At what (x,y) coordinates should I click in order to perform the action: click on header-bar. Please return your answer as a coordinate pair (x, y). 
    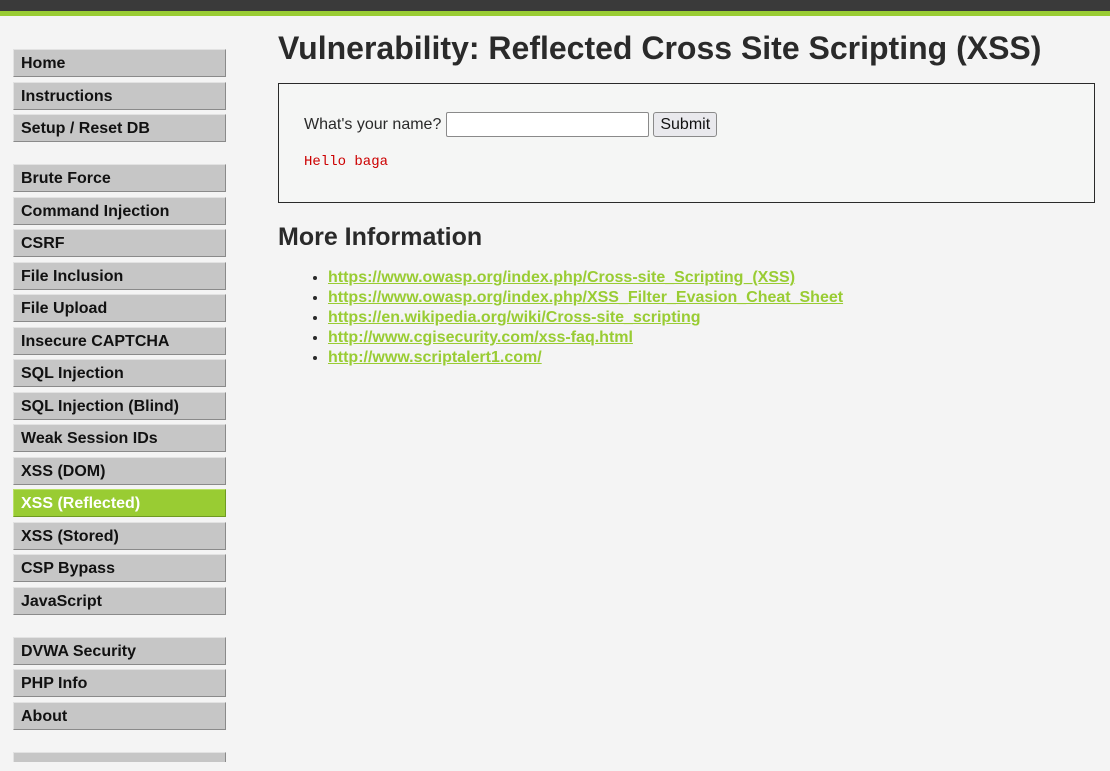
    Looking at the image, I should click on (555, 5).